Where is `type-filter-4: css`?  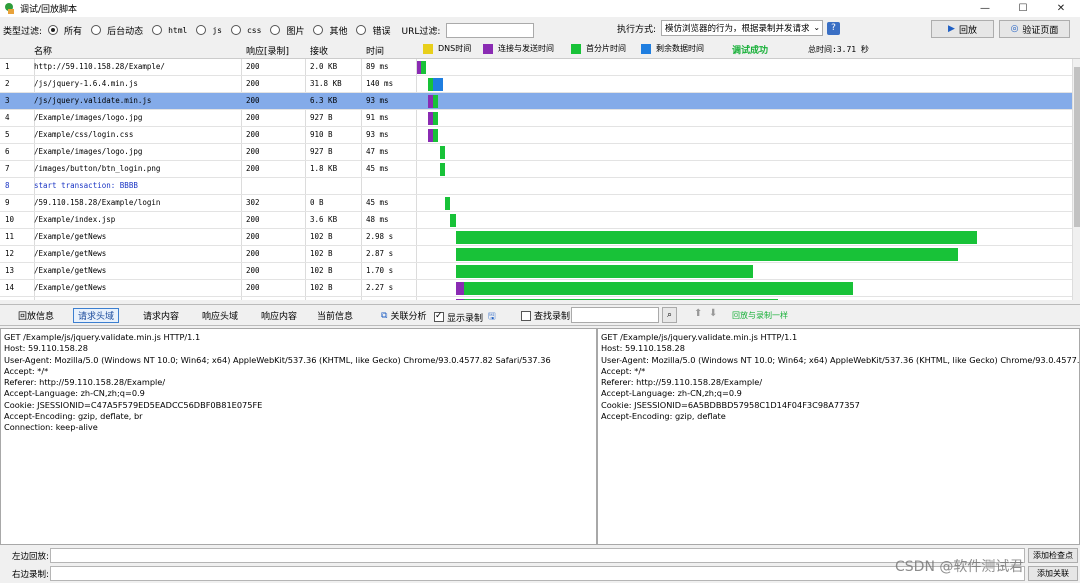 type-filter-4: css is located at coordinates (246, 30).